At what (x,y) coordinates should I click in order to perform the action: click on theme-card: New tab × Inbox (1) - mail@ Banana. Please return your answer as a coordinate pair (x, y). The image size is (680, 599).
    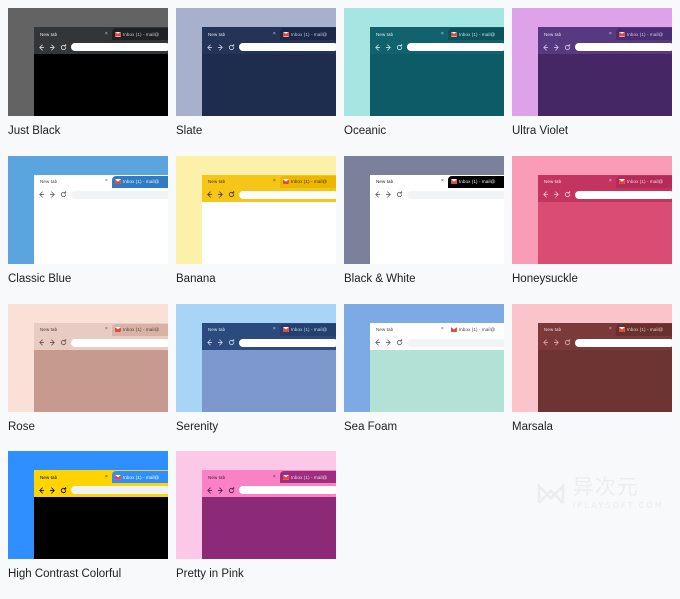
    Looking at the image, I should click on (260, 229).